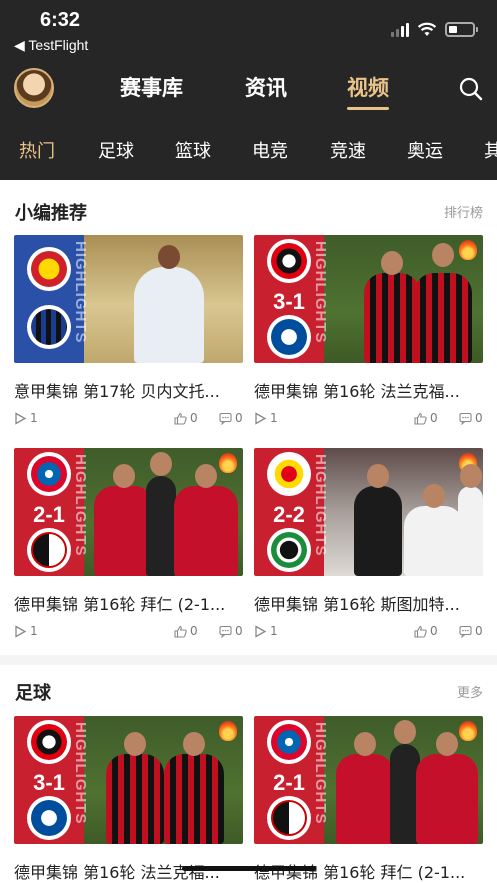 This screenshot has width=497, height=883. What do you see at coordinates (128, 299) in the screenshot?
I see `video-thumbnail: HIGHLIGHTS` at bounding box center [128, 299].